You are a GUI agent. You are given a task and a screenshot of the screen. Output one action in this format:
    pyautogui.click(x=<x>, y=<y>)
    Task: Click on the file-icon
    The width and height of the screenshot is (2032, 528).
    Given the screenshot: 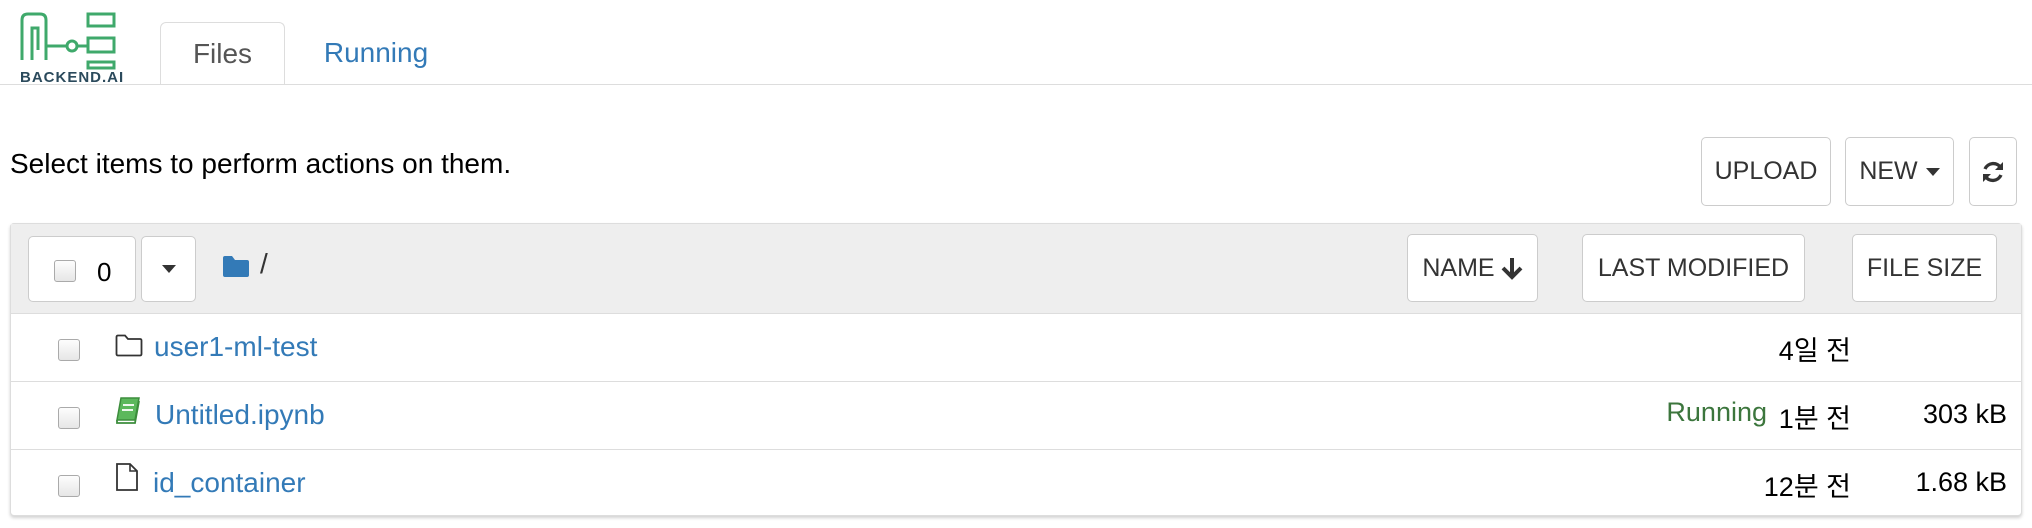 What is the action you would take?
    pyautogui.click(x=127, y=477)
    